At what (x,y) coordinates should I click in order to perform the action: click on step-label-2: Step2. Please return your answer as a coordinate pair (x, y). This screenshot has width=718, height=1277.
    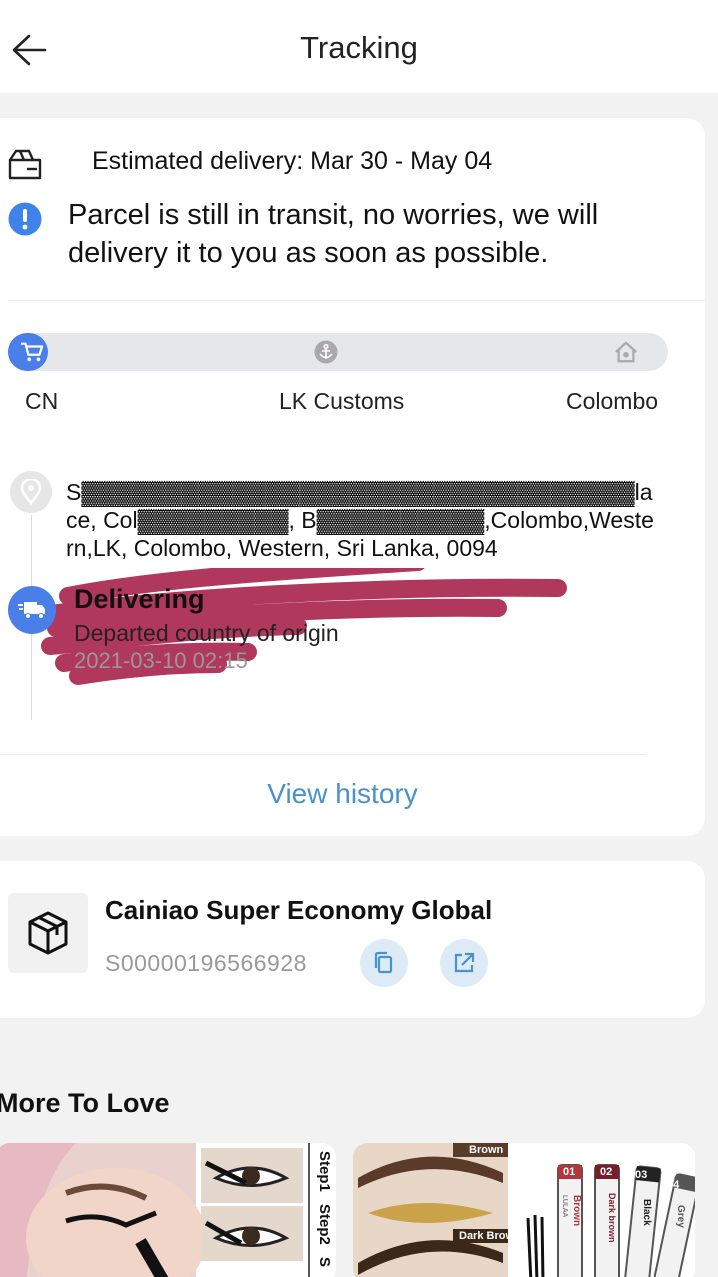
    Looking at the image, I should click on (324, 1224).